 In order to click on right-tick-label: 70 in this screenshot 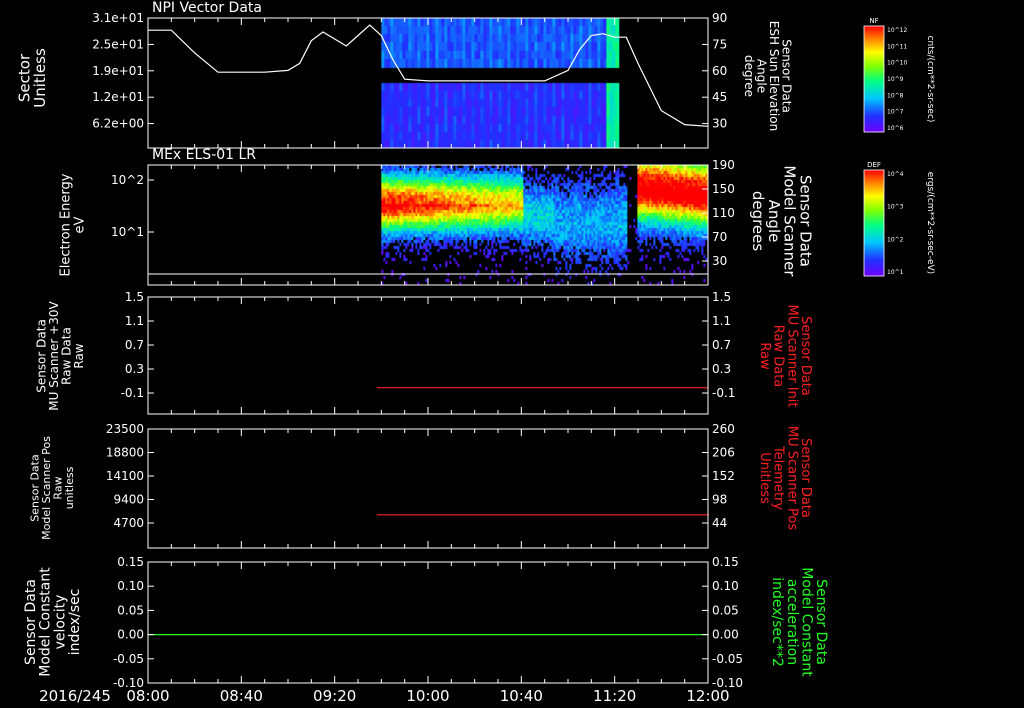, I will do `click(719, 237)`.